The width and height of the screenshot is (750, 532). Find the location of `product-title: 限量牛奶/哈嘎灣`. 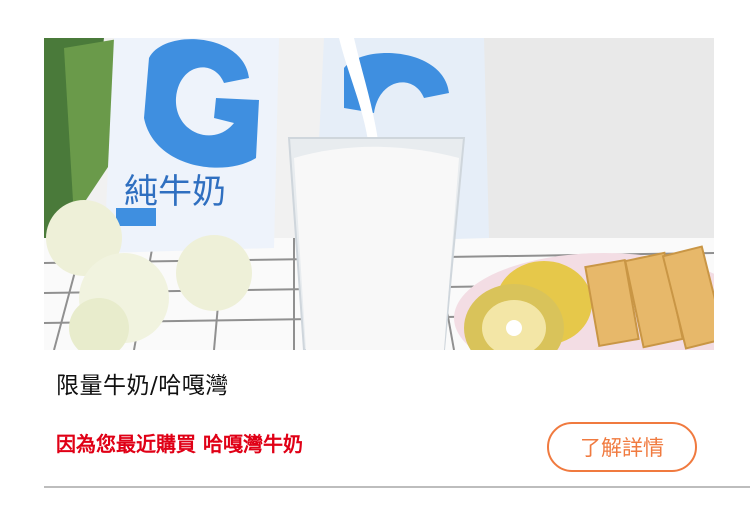

product-title: 限量牛奶/哈嘎灣 is located at coordinates (142, 383).